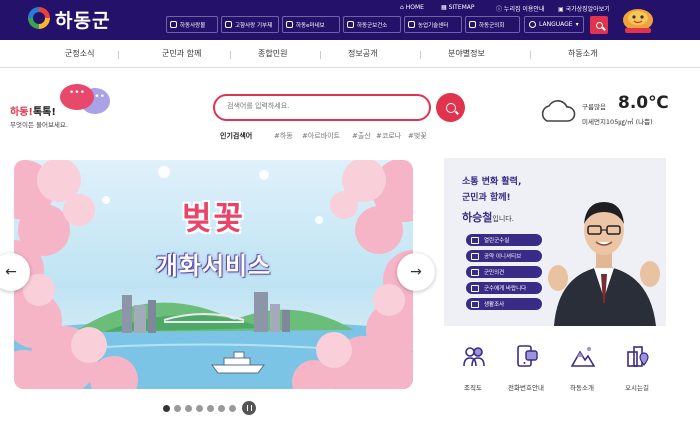 This screenshot has width=700, height=427. I want to click on chatbot-title-red: 하동!, so click(21, 112).